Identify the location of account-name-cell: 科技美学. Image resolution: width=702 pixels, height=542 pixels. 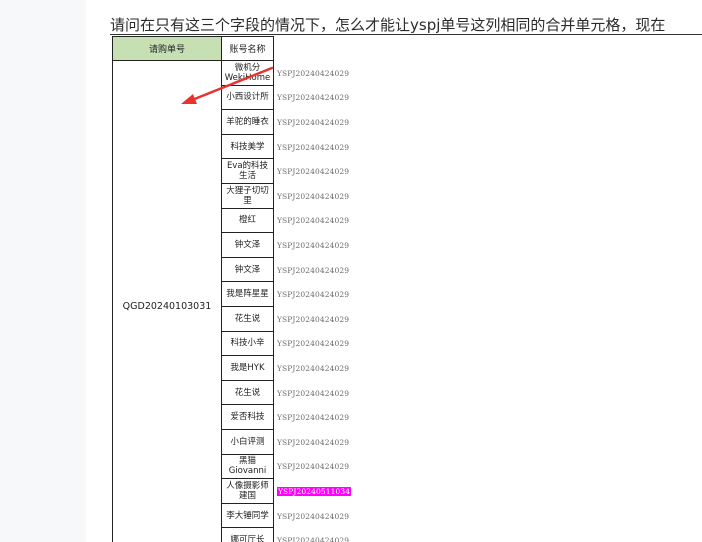
(248, 147).